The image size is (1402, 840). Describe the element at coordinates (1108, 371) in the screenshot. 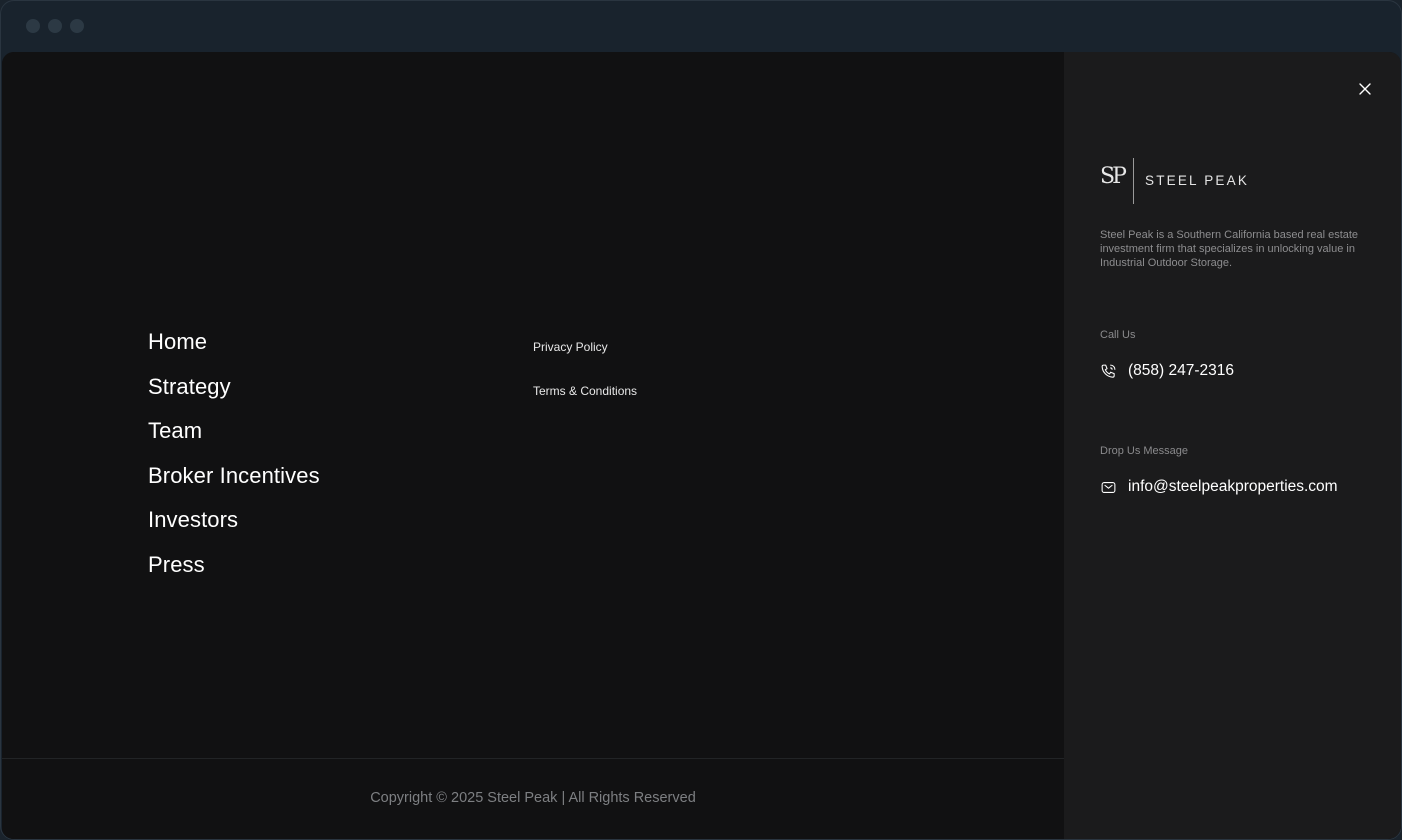

I see `phone-icon` at that location.